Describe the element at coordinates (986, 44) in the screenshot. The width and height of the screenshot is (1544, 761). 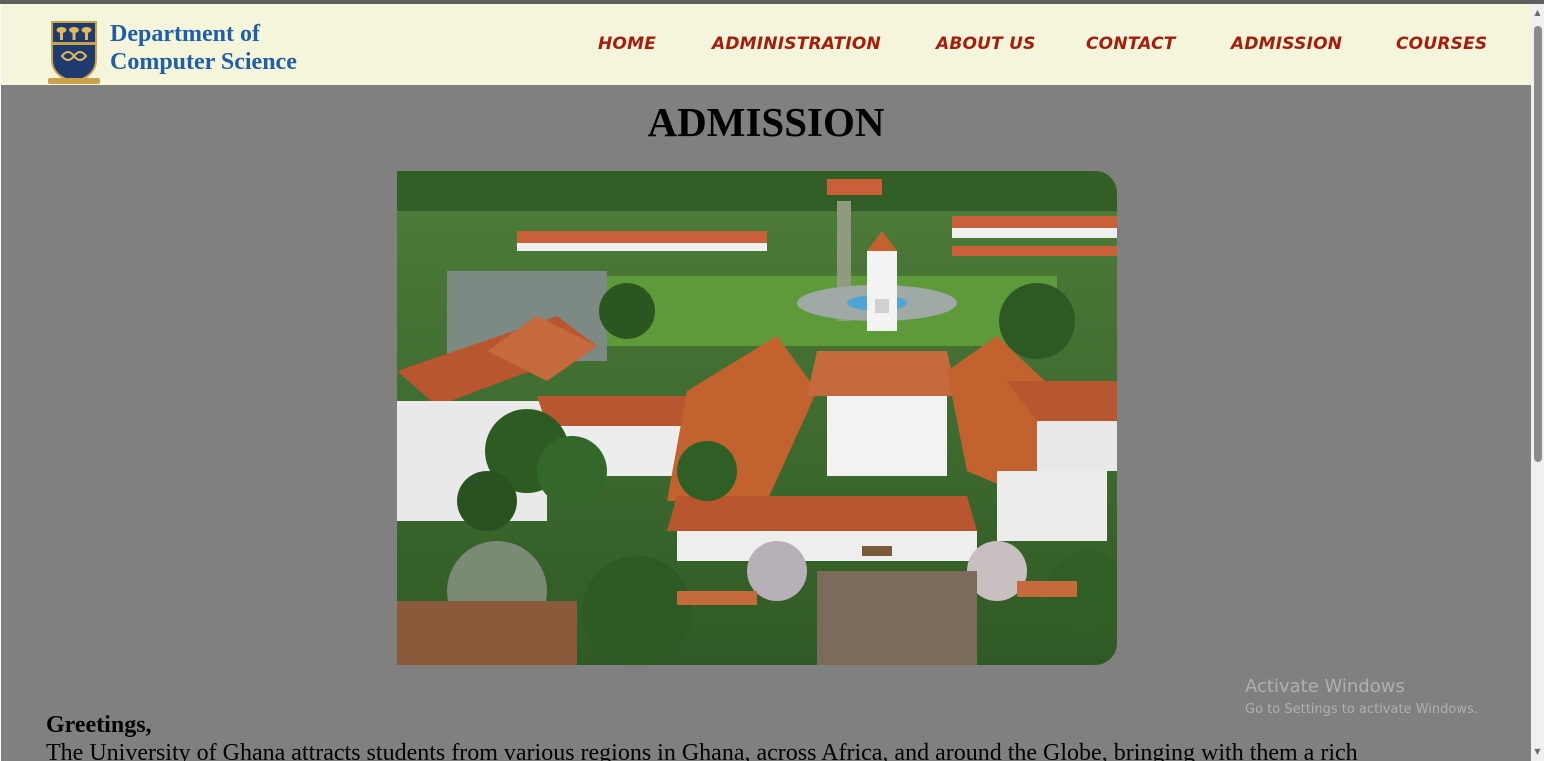
I see `nav-about-us: ABOUT US` at that location.